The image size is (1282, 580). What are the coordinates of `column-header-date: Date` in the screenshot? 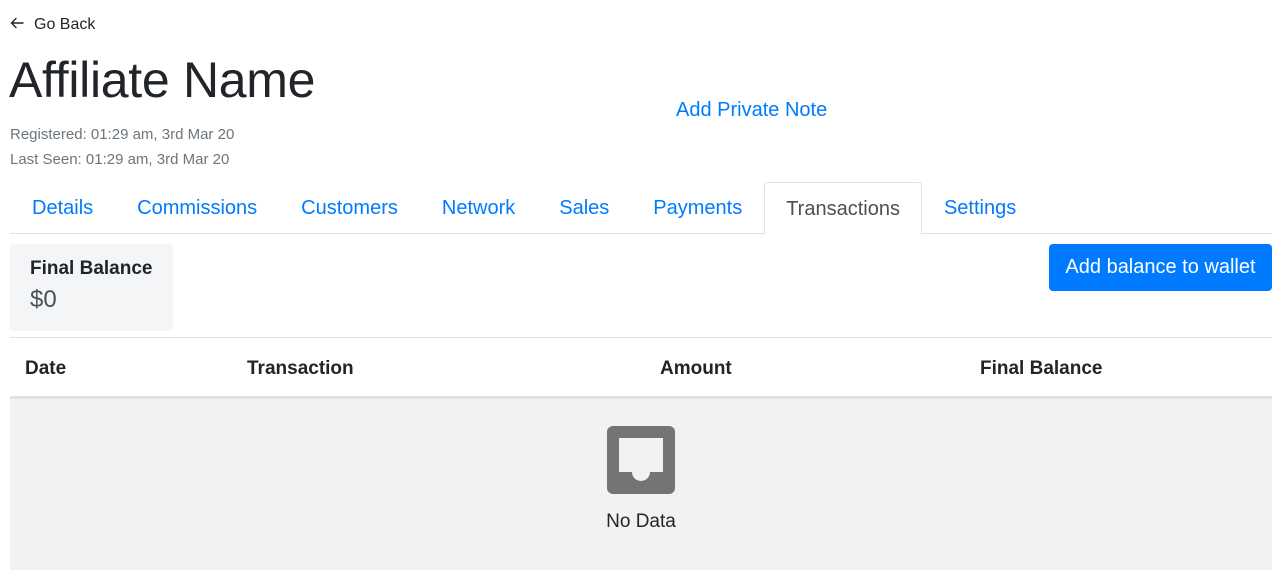 It's located at (45, 369).